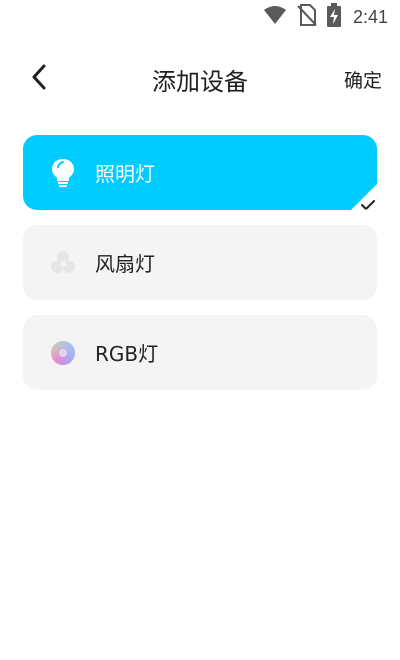 The image size is (400, 660). I want to click on device-label: 风扇灯, so click(125, 264).